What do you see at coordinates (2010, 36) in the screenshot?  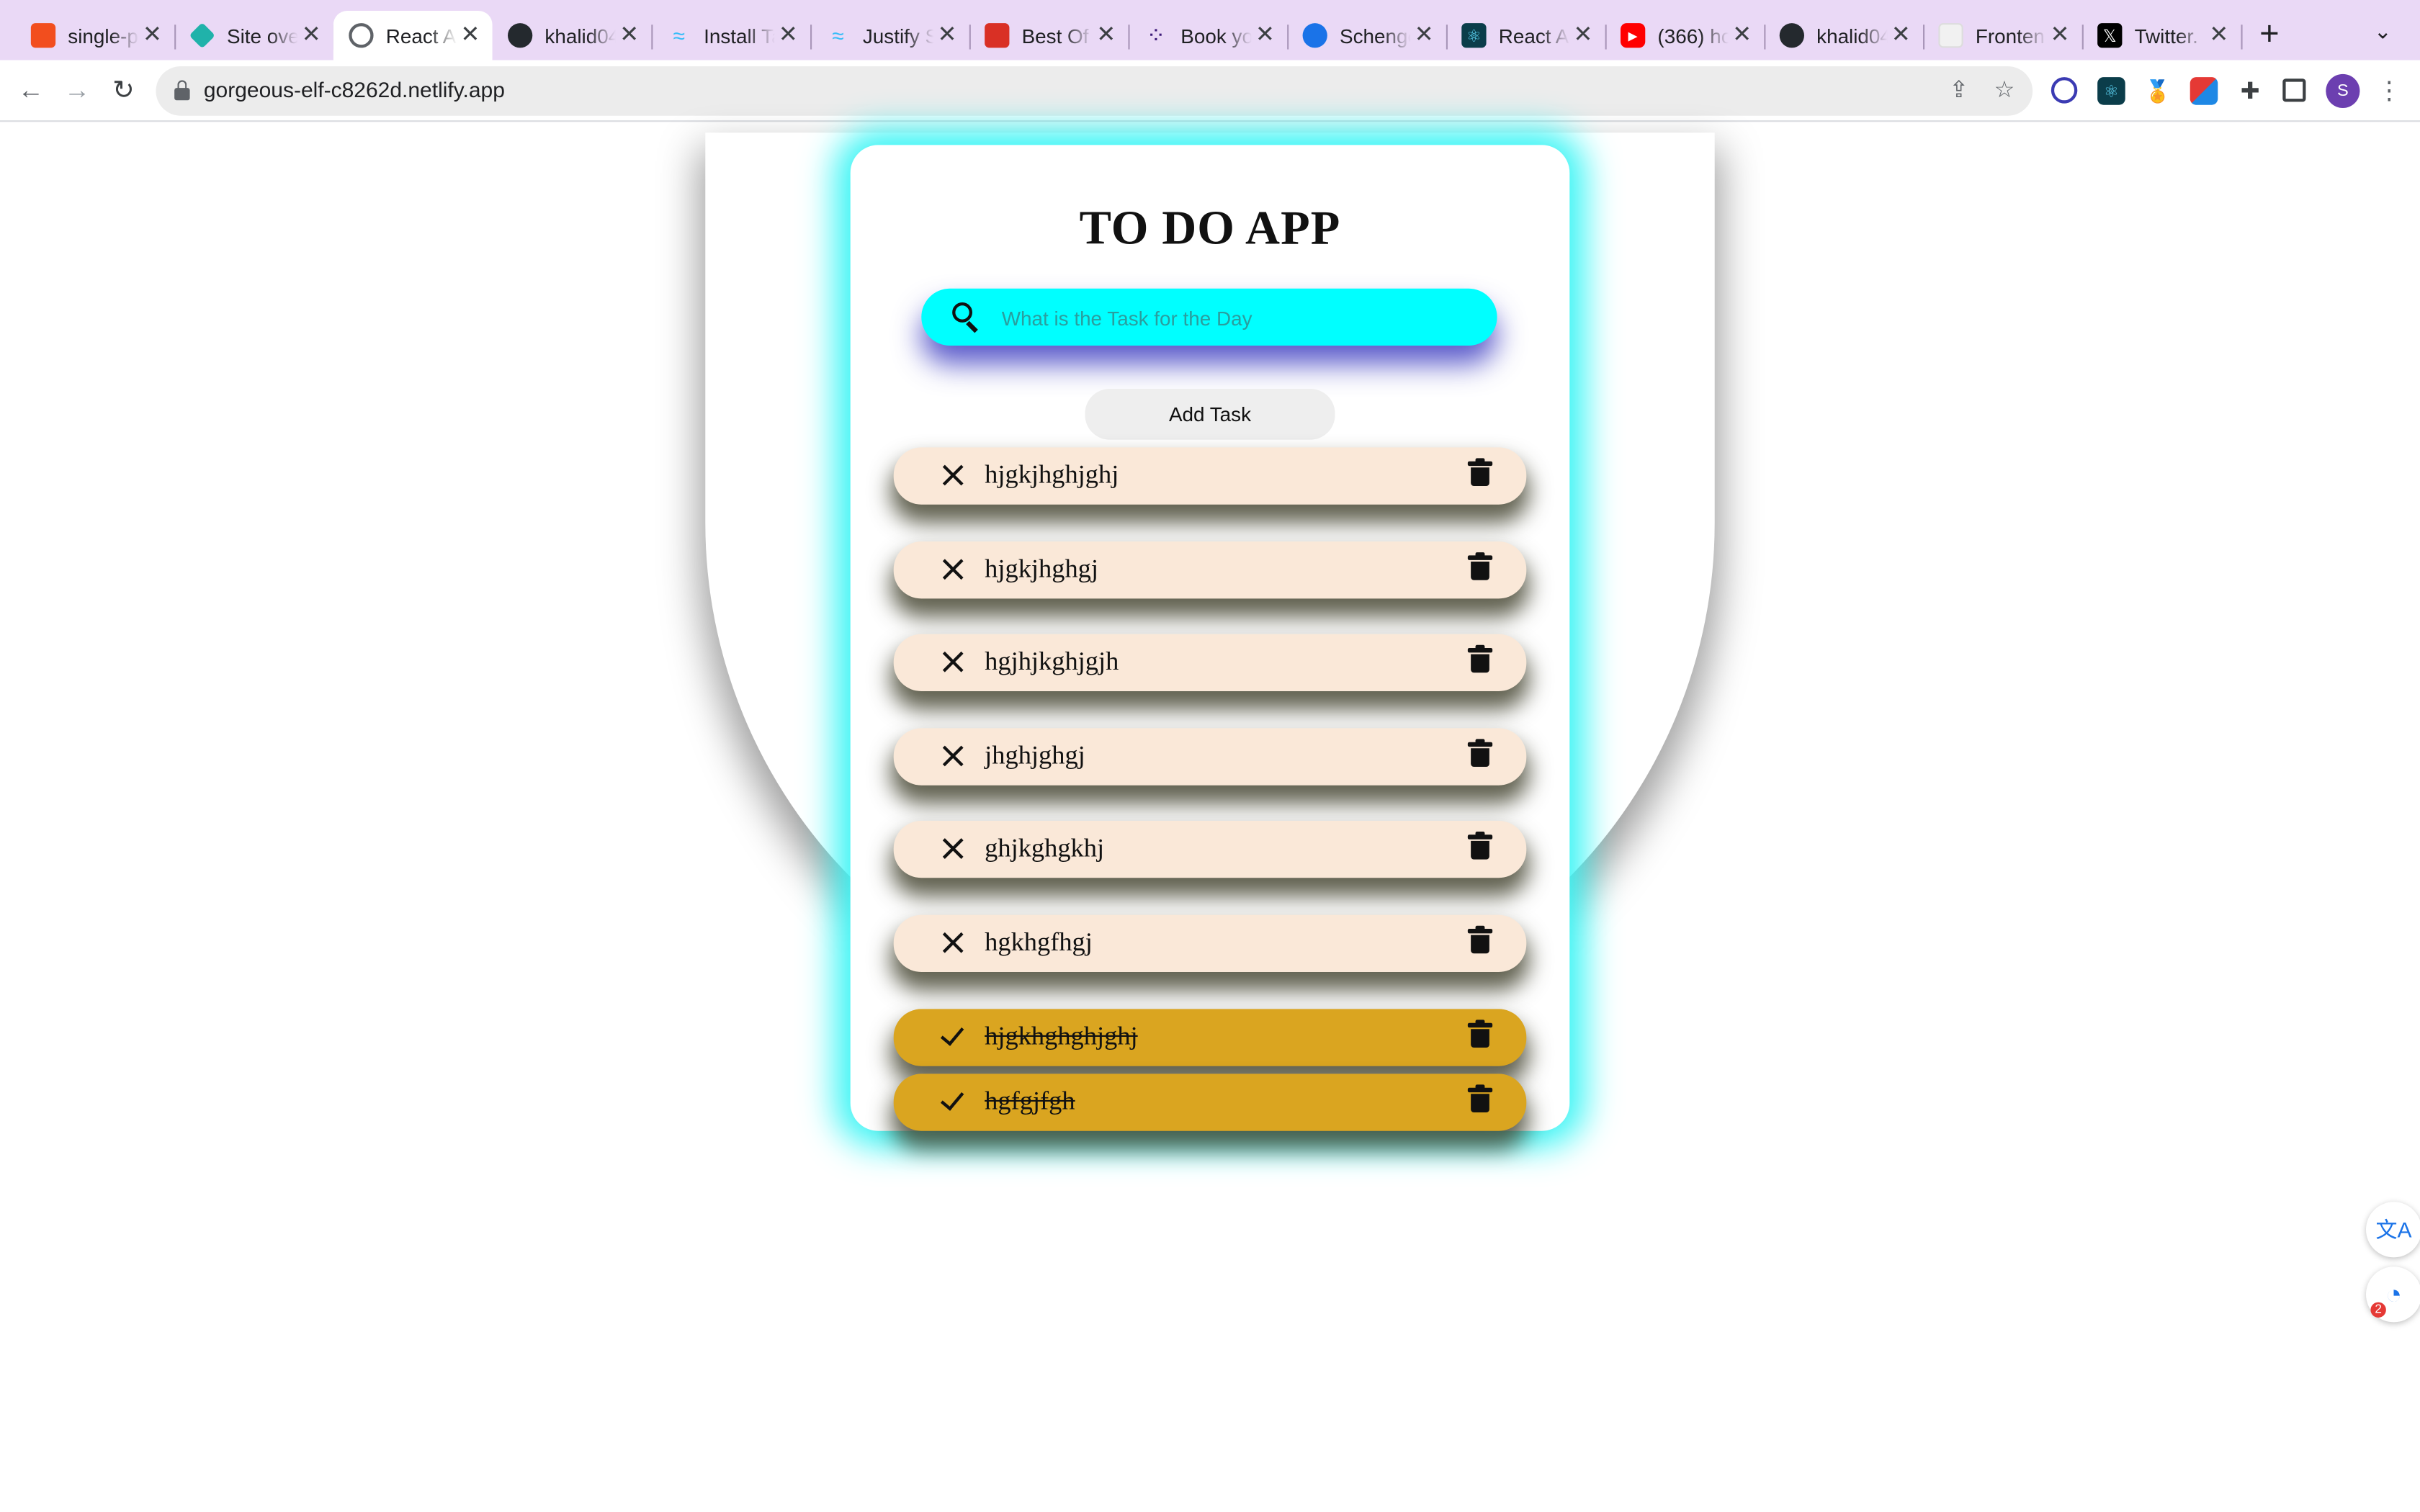 I see `tab-title: Fronten` at bounding box center [2010, 36].